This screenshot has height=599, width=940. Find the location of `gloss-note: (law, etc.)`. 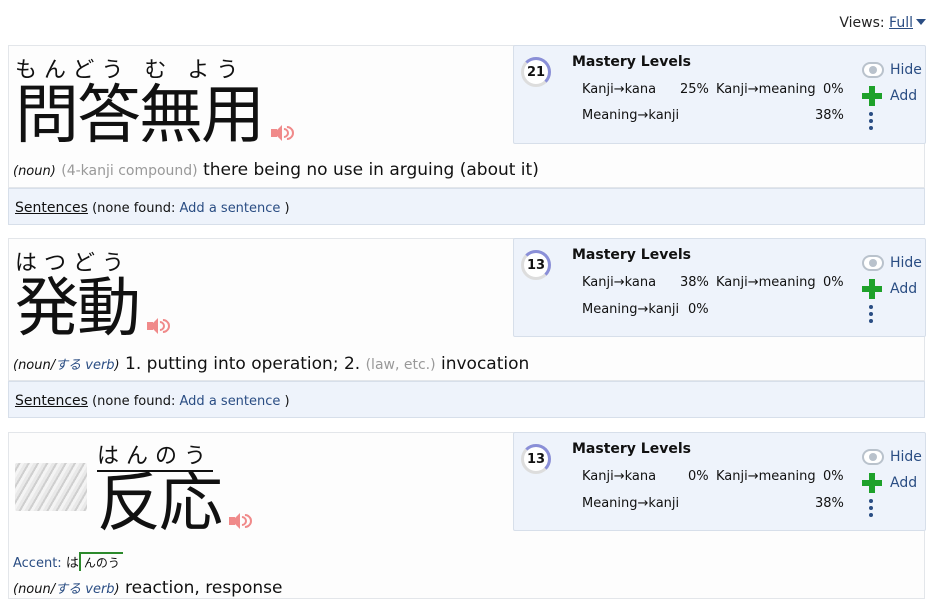

gloss-note: (law, etc.) is located at coordinates (400, 365).